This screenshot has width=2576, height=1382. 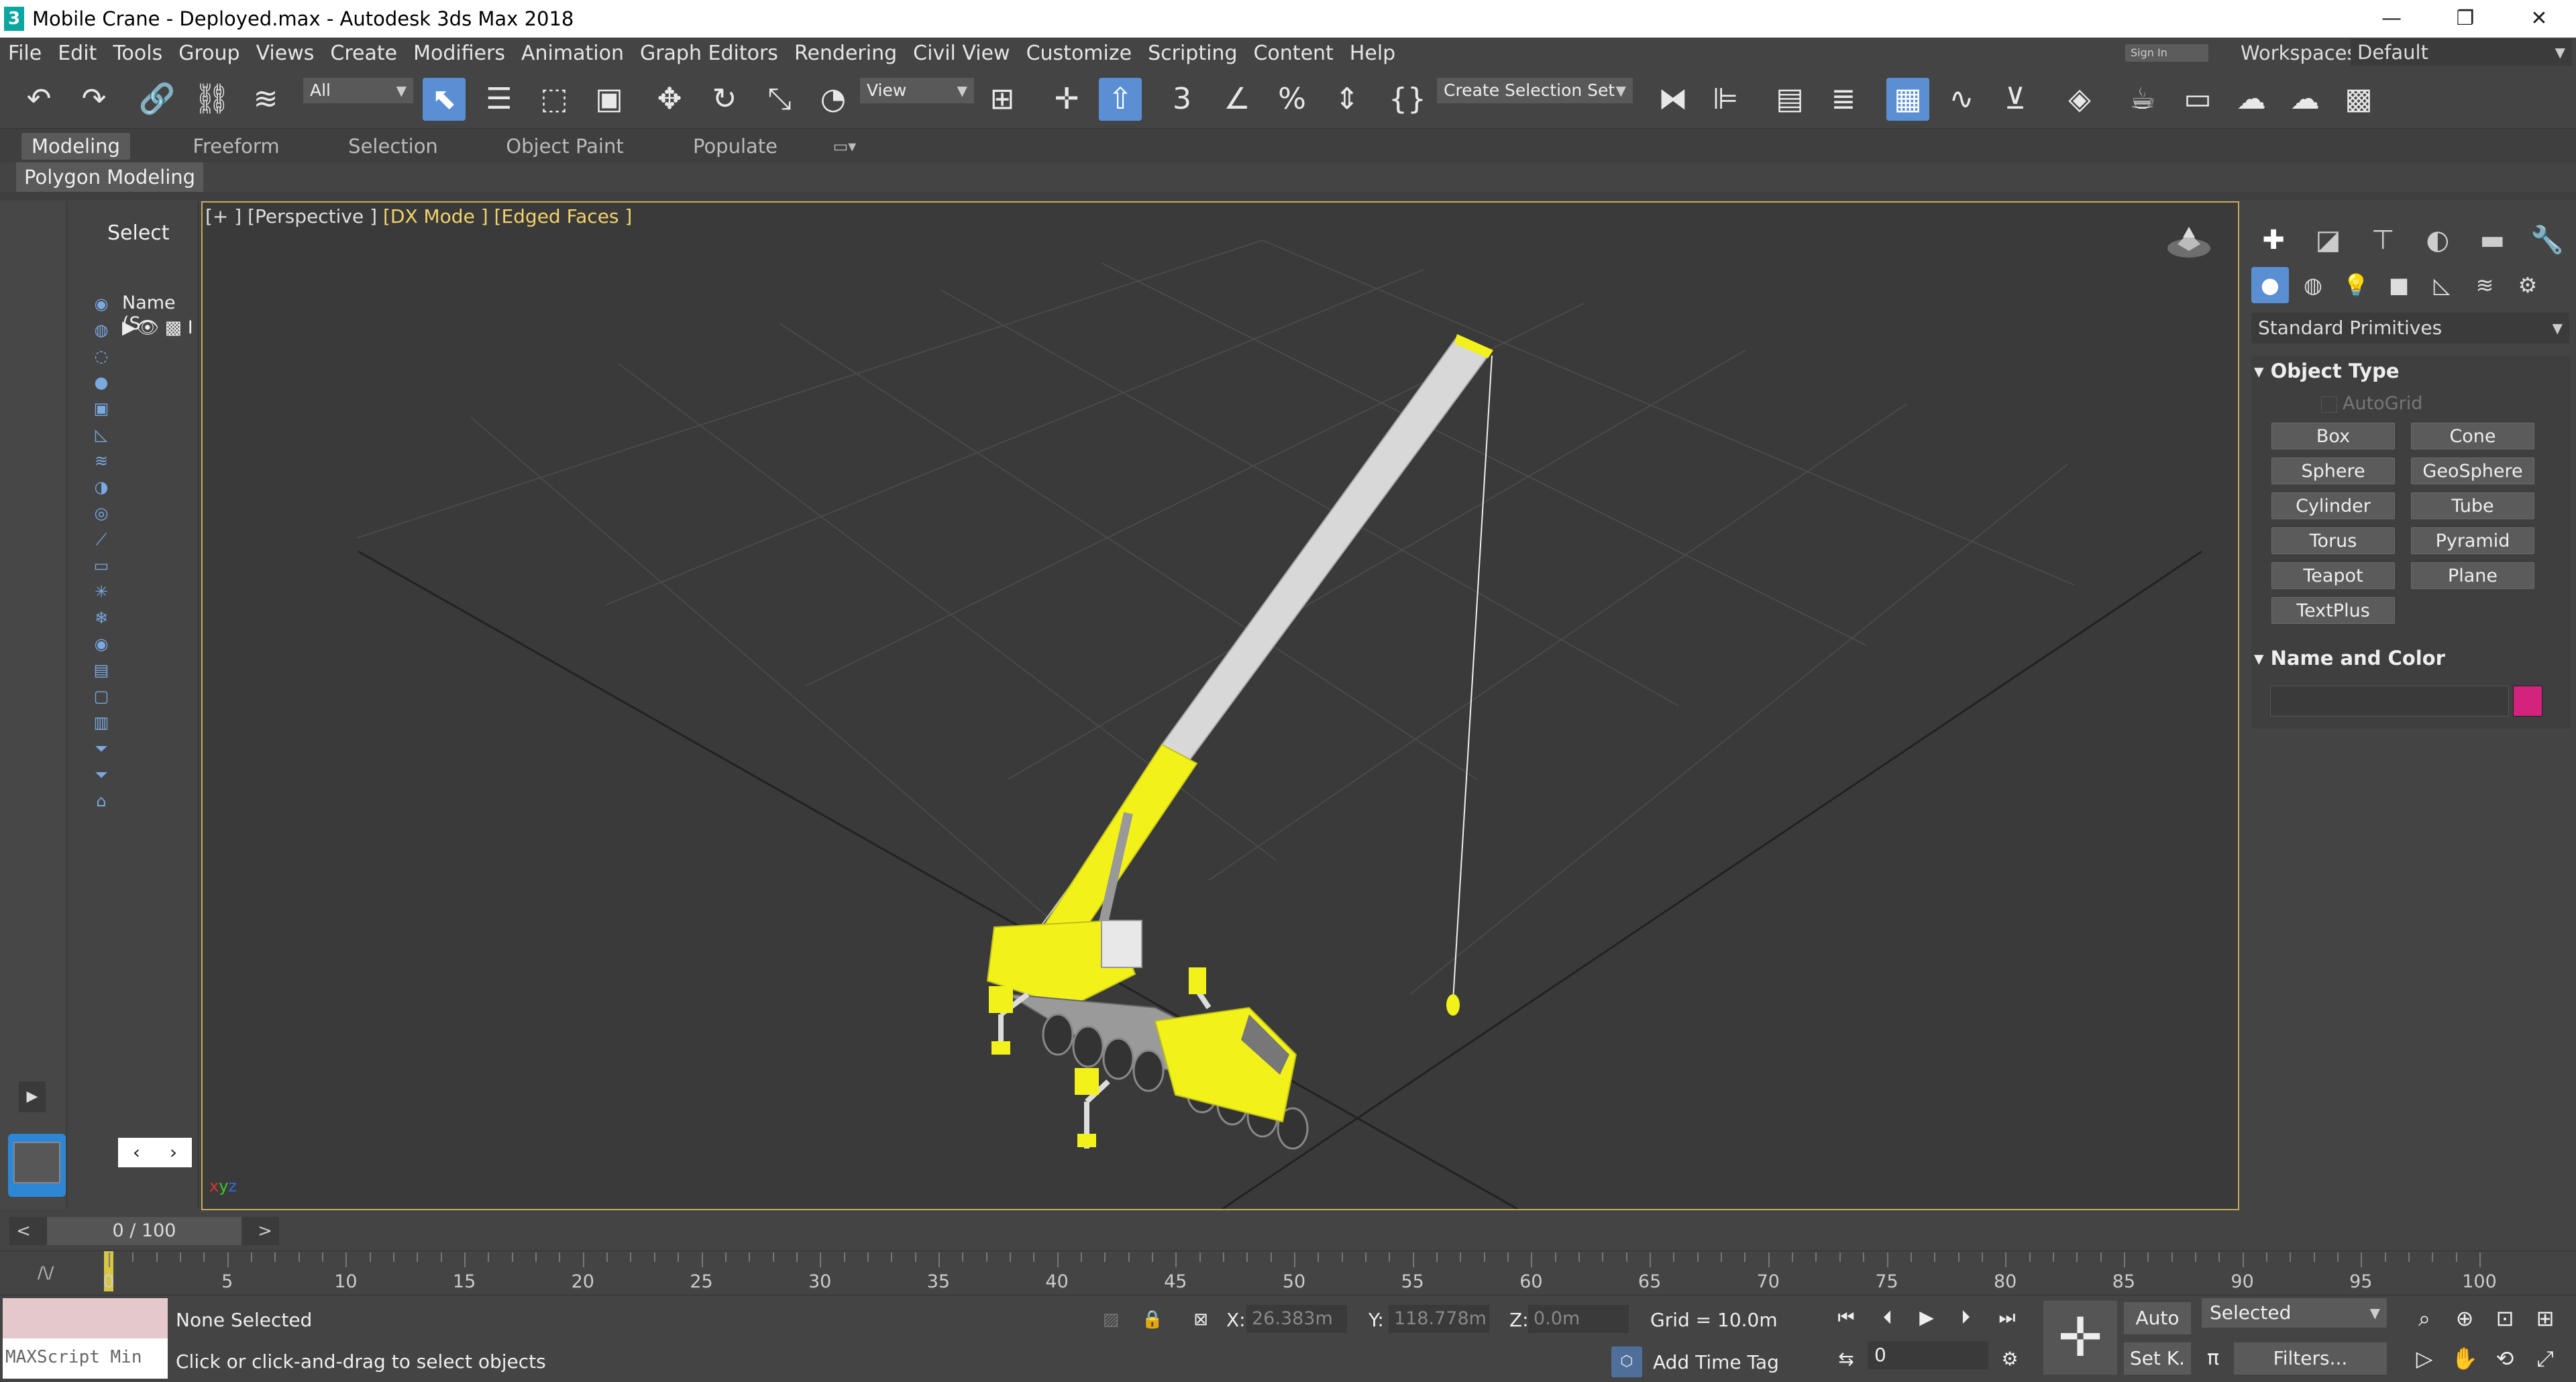 I want to click on page-right-icon: ›, so click(x=173, y=1152).